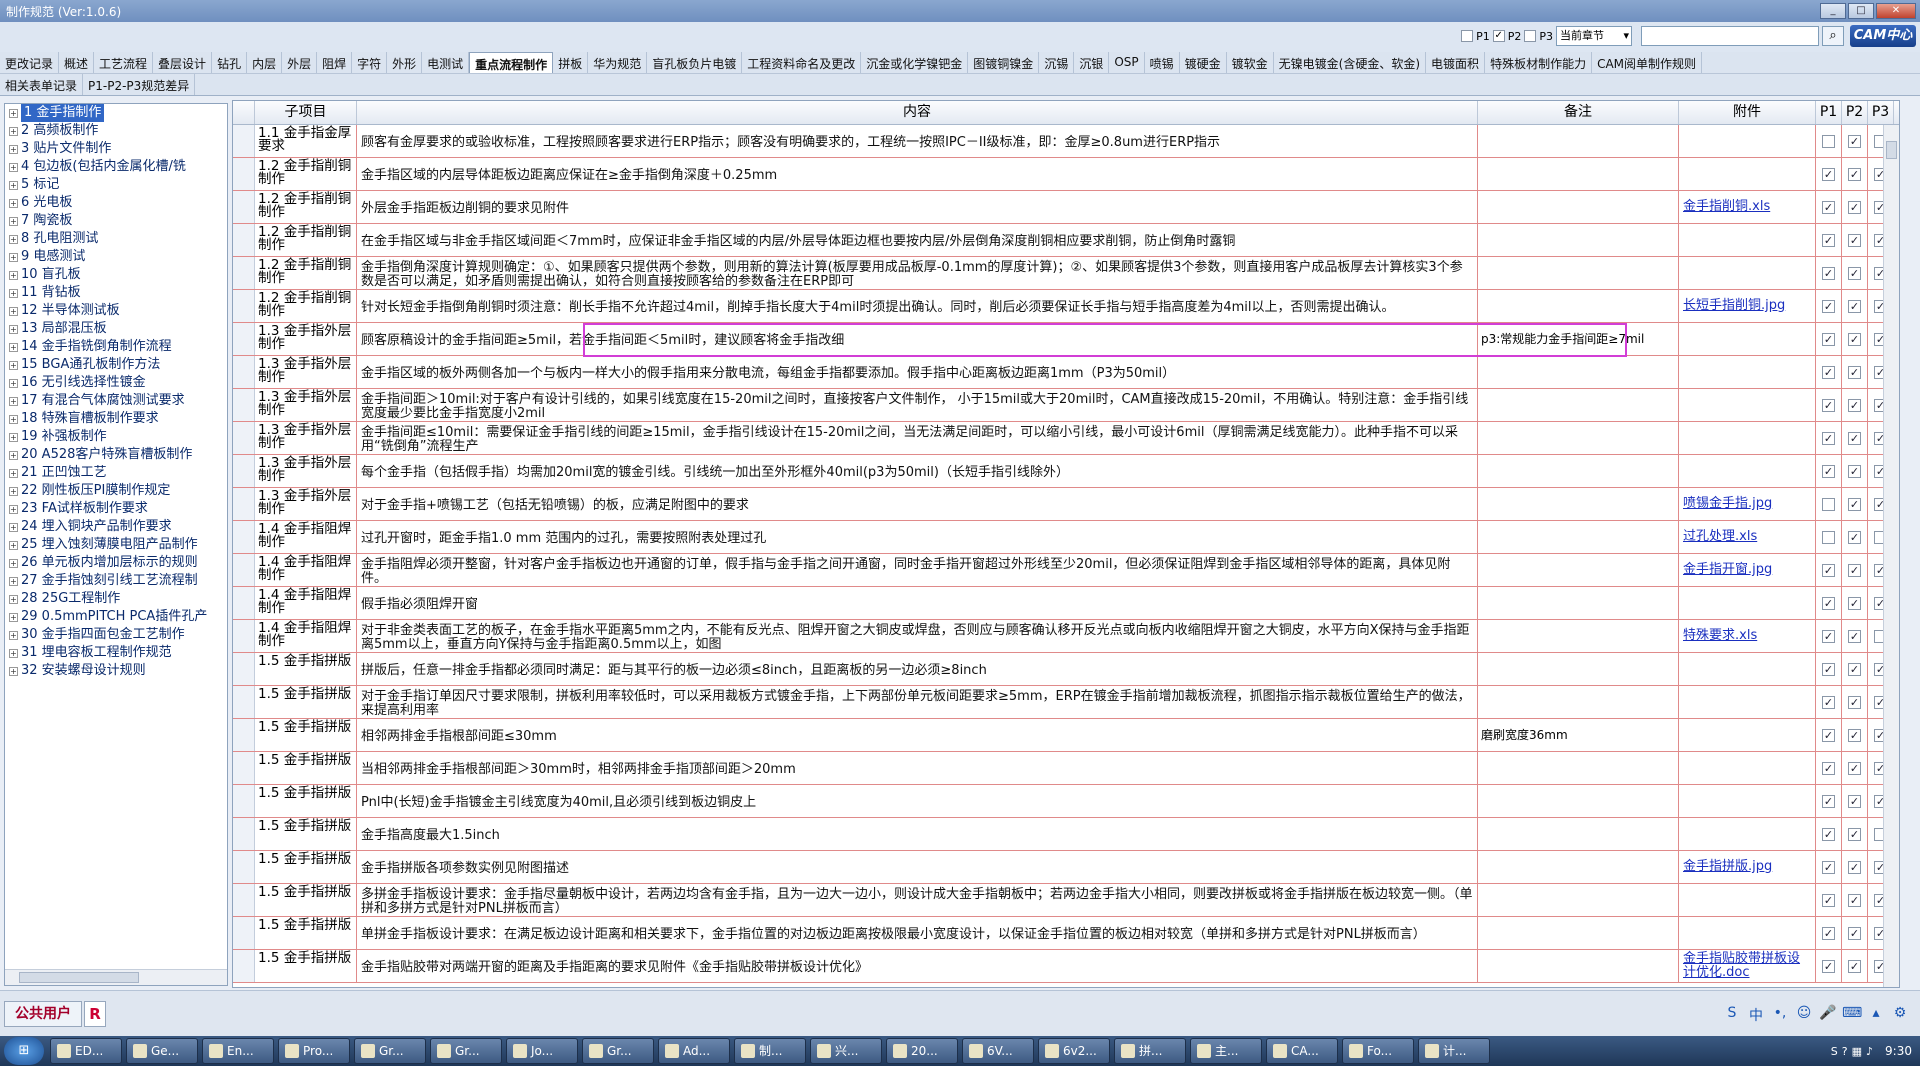 The width and height of the screenshot is (1920, 1066). What do you see at coordinates (335, 62) in the screenshot?
I see `tab-item: 阻焊` at bounding box center [335, 62].